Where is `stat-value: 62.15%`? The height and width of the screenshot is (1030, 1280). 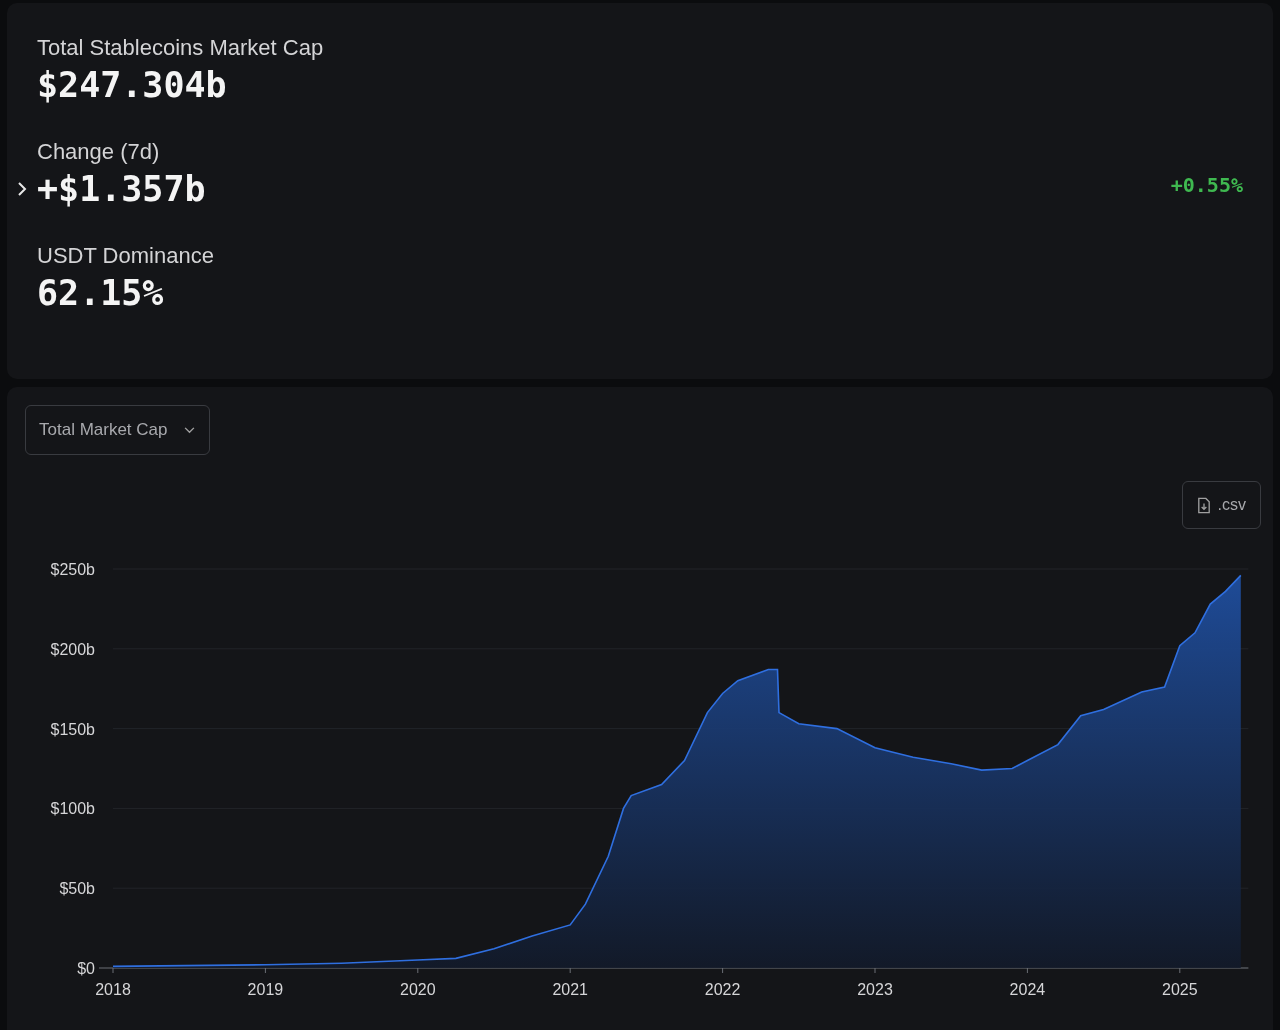
stat-value: 62.15% is located at coordinates (100, 293).